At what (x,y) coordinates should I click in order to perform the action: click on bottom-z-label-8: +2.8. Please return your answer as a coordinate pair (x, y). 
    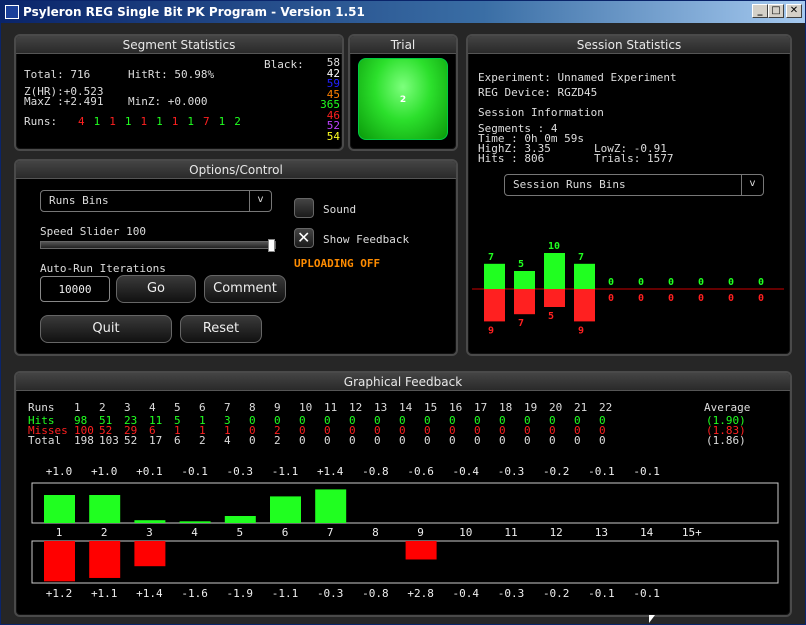
    Looking at the image, I should click on (420, 593).